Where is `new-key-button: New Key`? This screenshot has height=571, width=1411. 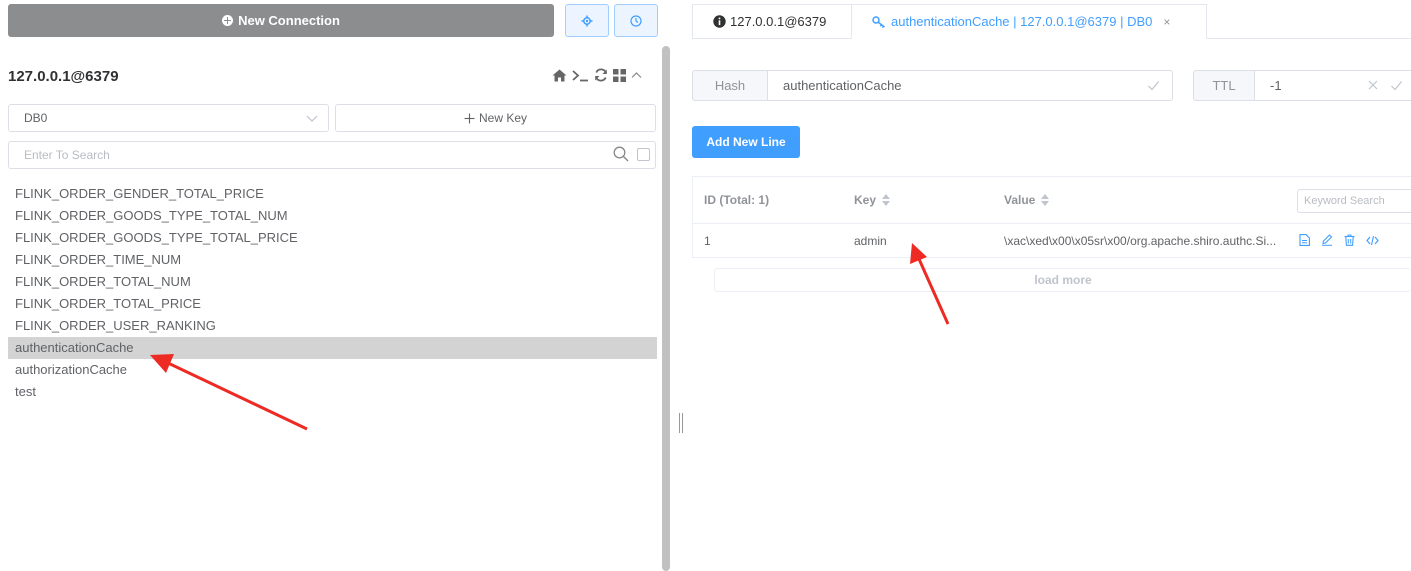
new-key-button: New Key is located at coordinates (495, 118).